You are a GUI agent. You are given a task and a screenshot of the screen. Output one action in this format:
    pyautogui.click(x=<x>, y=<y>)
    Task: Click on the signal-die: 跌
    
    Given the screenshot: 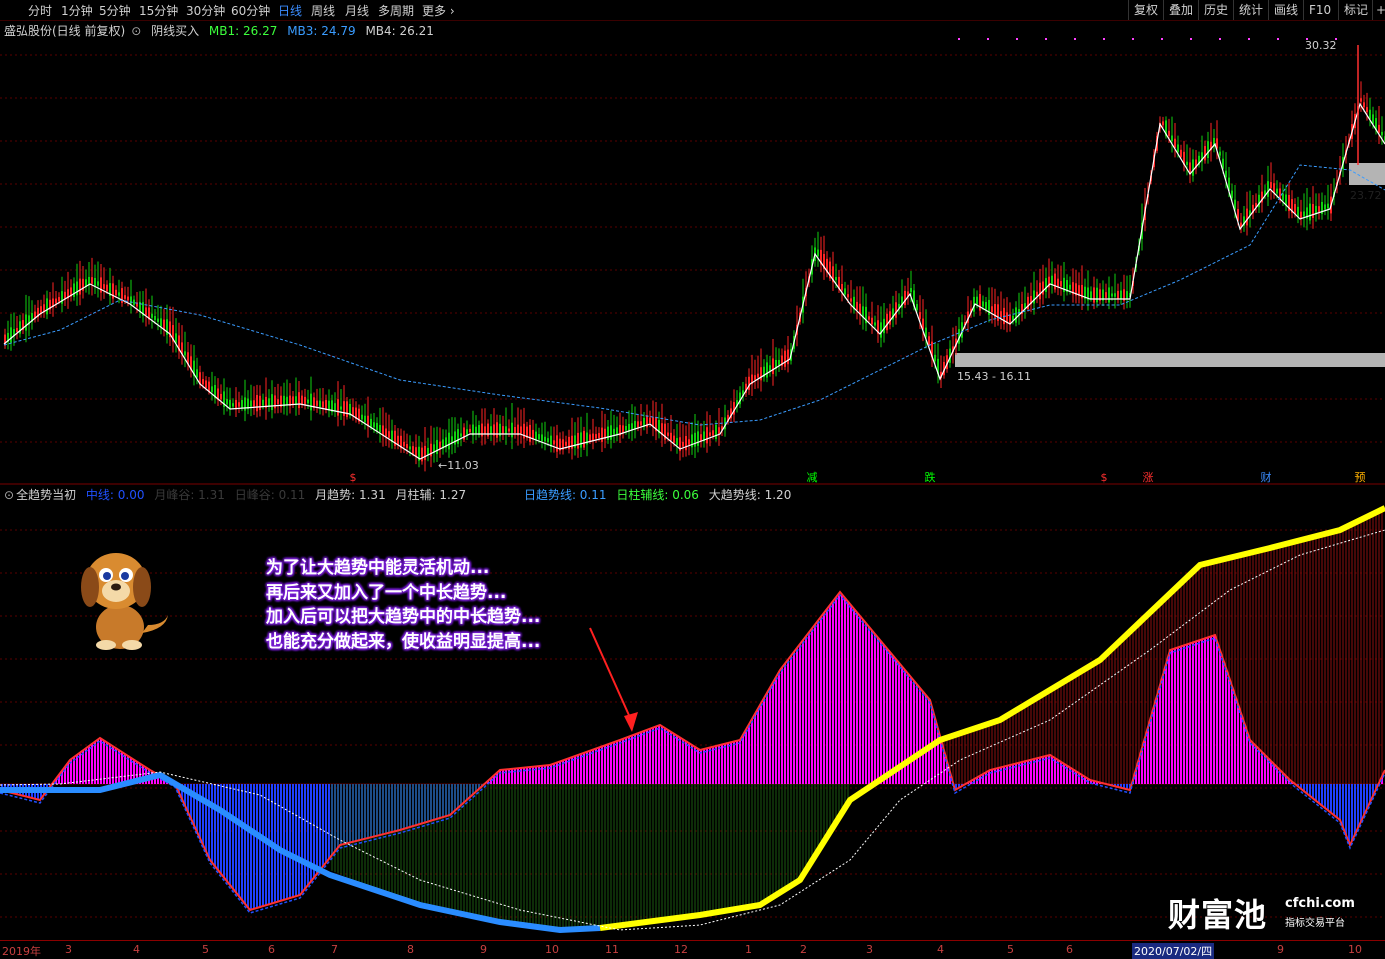 What is the action you would take?
    pyautogui.click(x=930, y=477)
    